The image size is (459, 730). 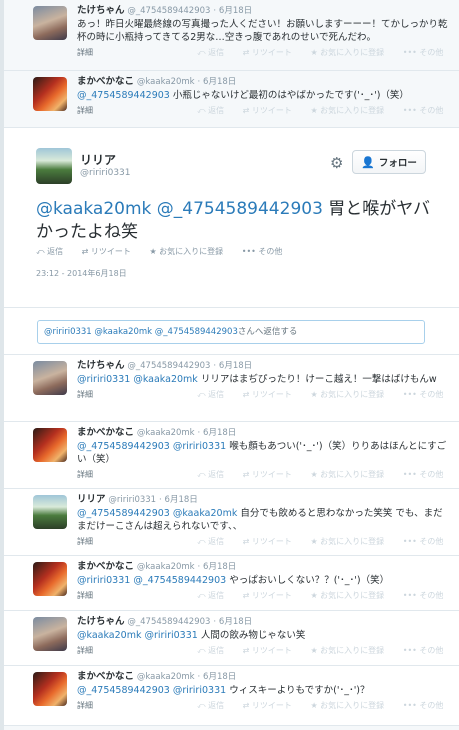 What do you see at coordinates (151, 580) in the screenshot?
I see `mention-link: @ririri0331 @_4754589442903` at bounding box center [151, 580].